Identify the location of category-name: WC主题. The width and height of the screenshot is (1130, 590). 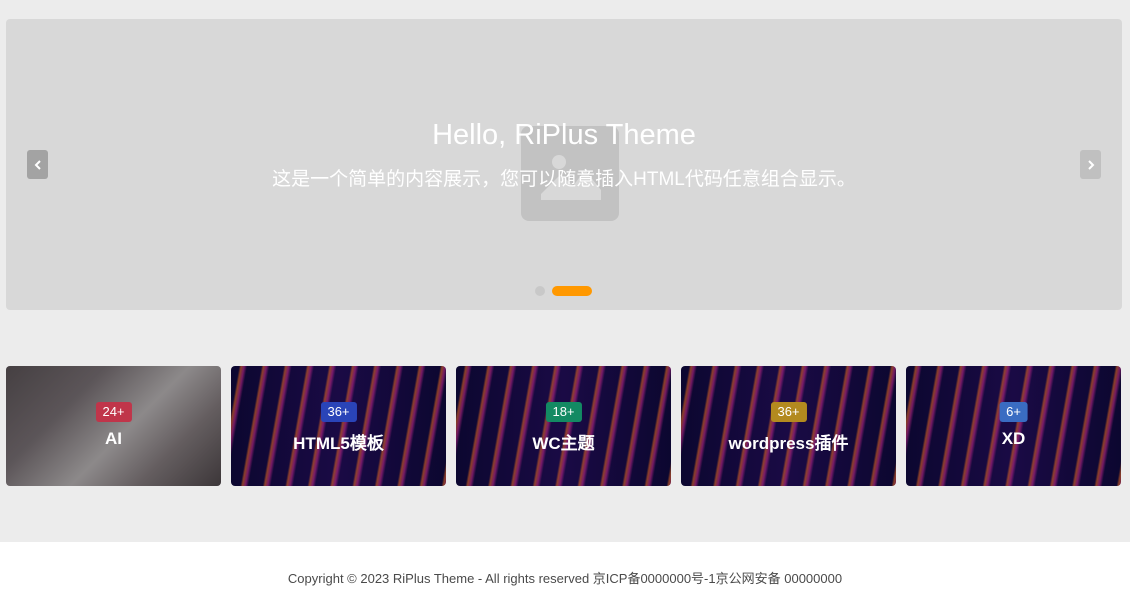
(563, 443).